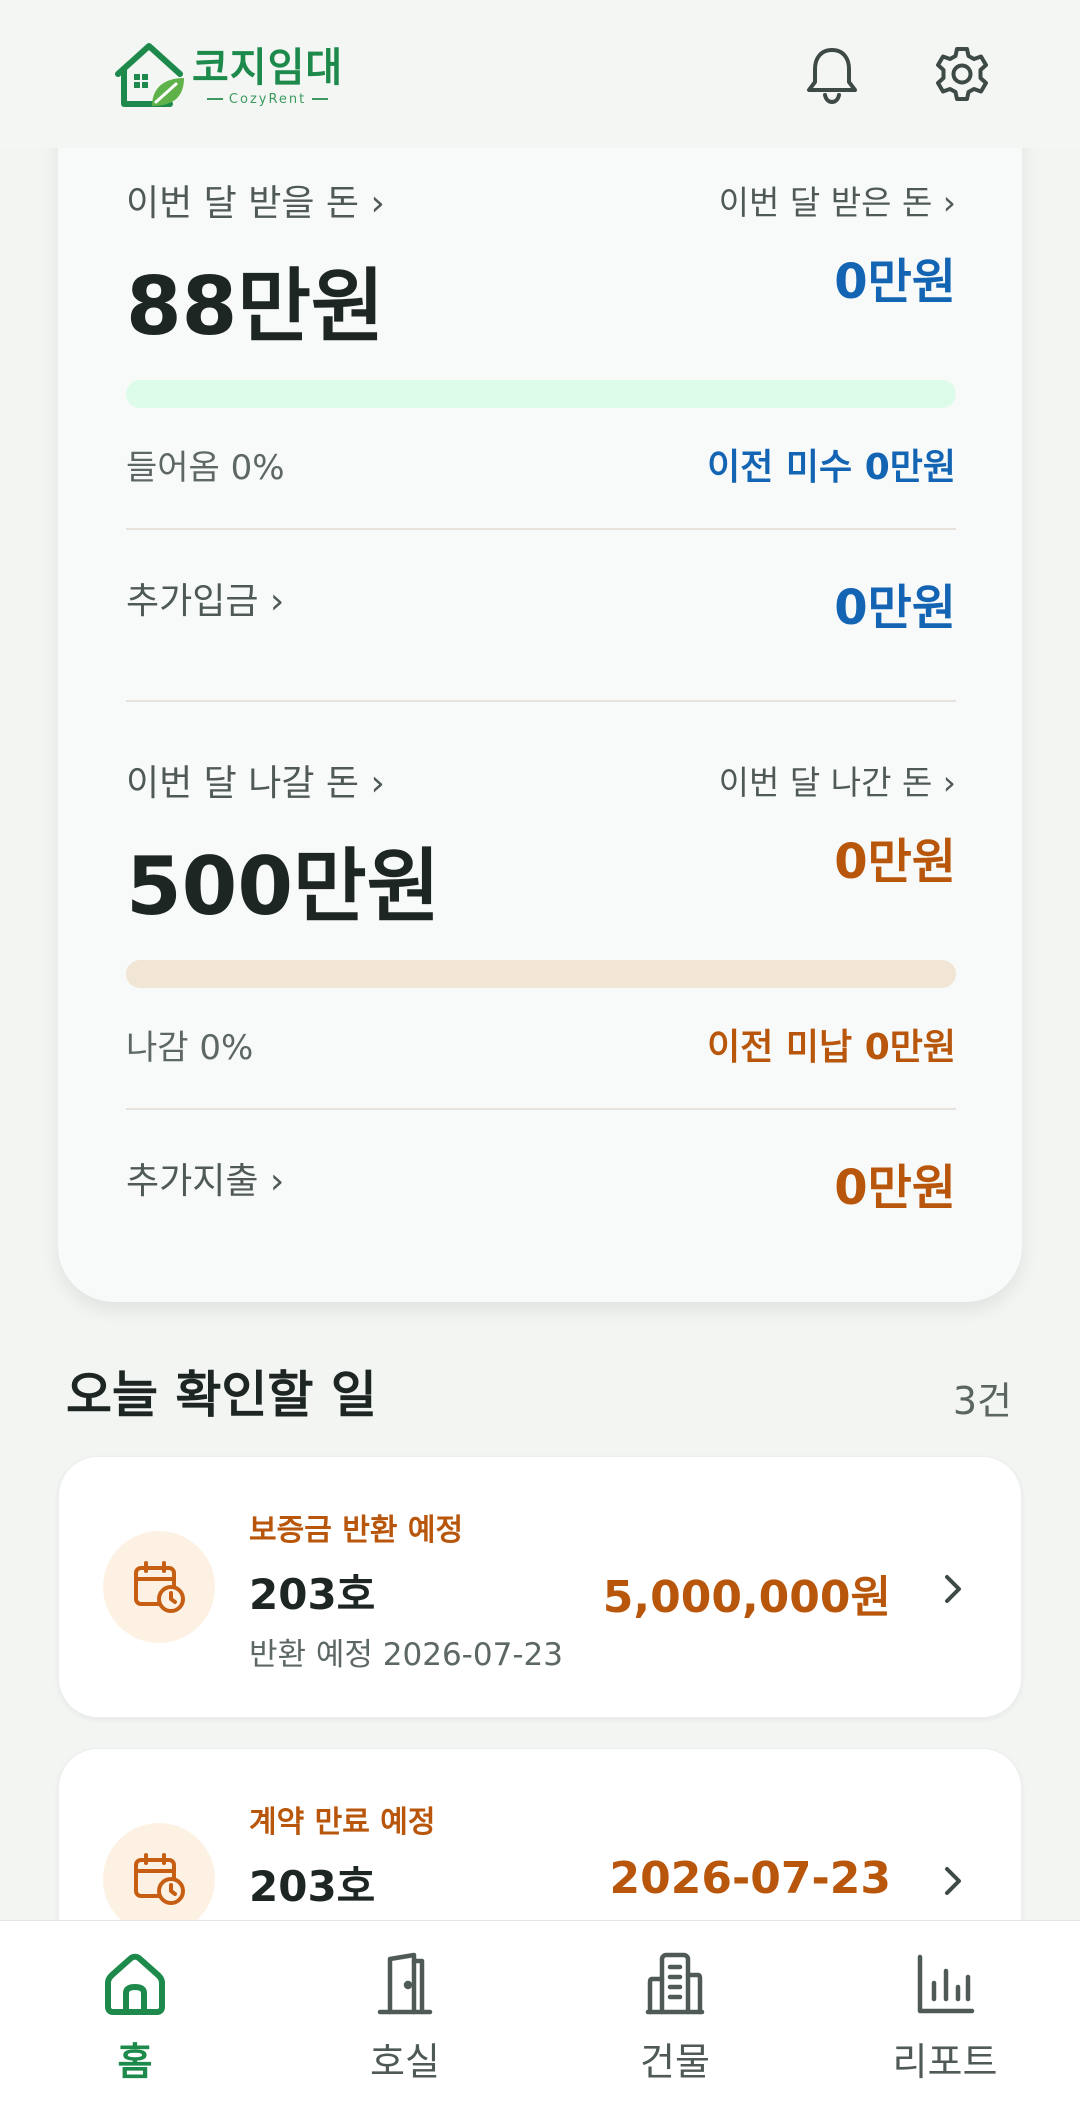  I want to click on notification-bell-button, so click(832, 74).